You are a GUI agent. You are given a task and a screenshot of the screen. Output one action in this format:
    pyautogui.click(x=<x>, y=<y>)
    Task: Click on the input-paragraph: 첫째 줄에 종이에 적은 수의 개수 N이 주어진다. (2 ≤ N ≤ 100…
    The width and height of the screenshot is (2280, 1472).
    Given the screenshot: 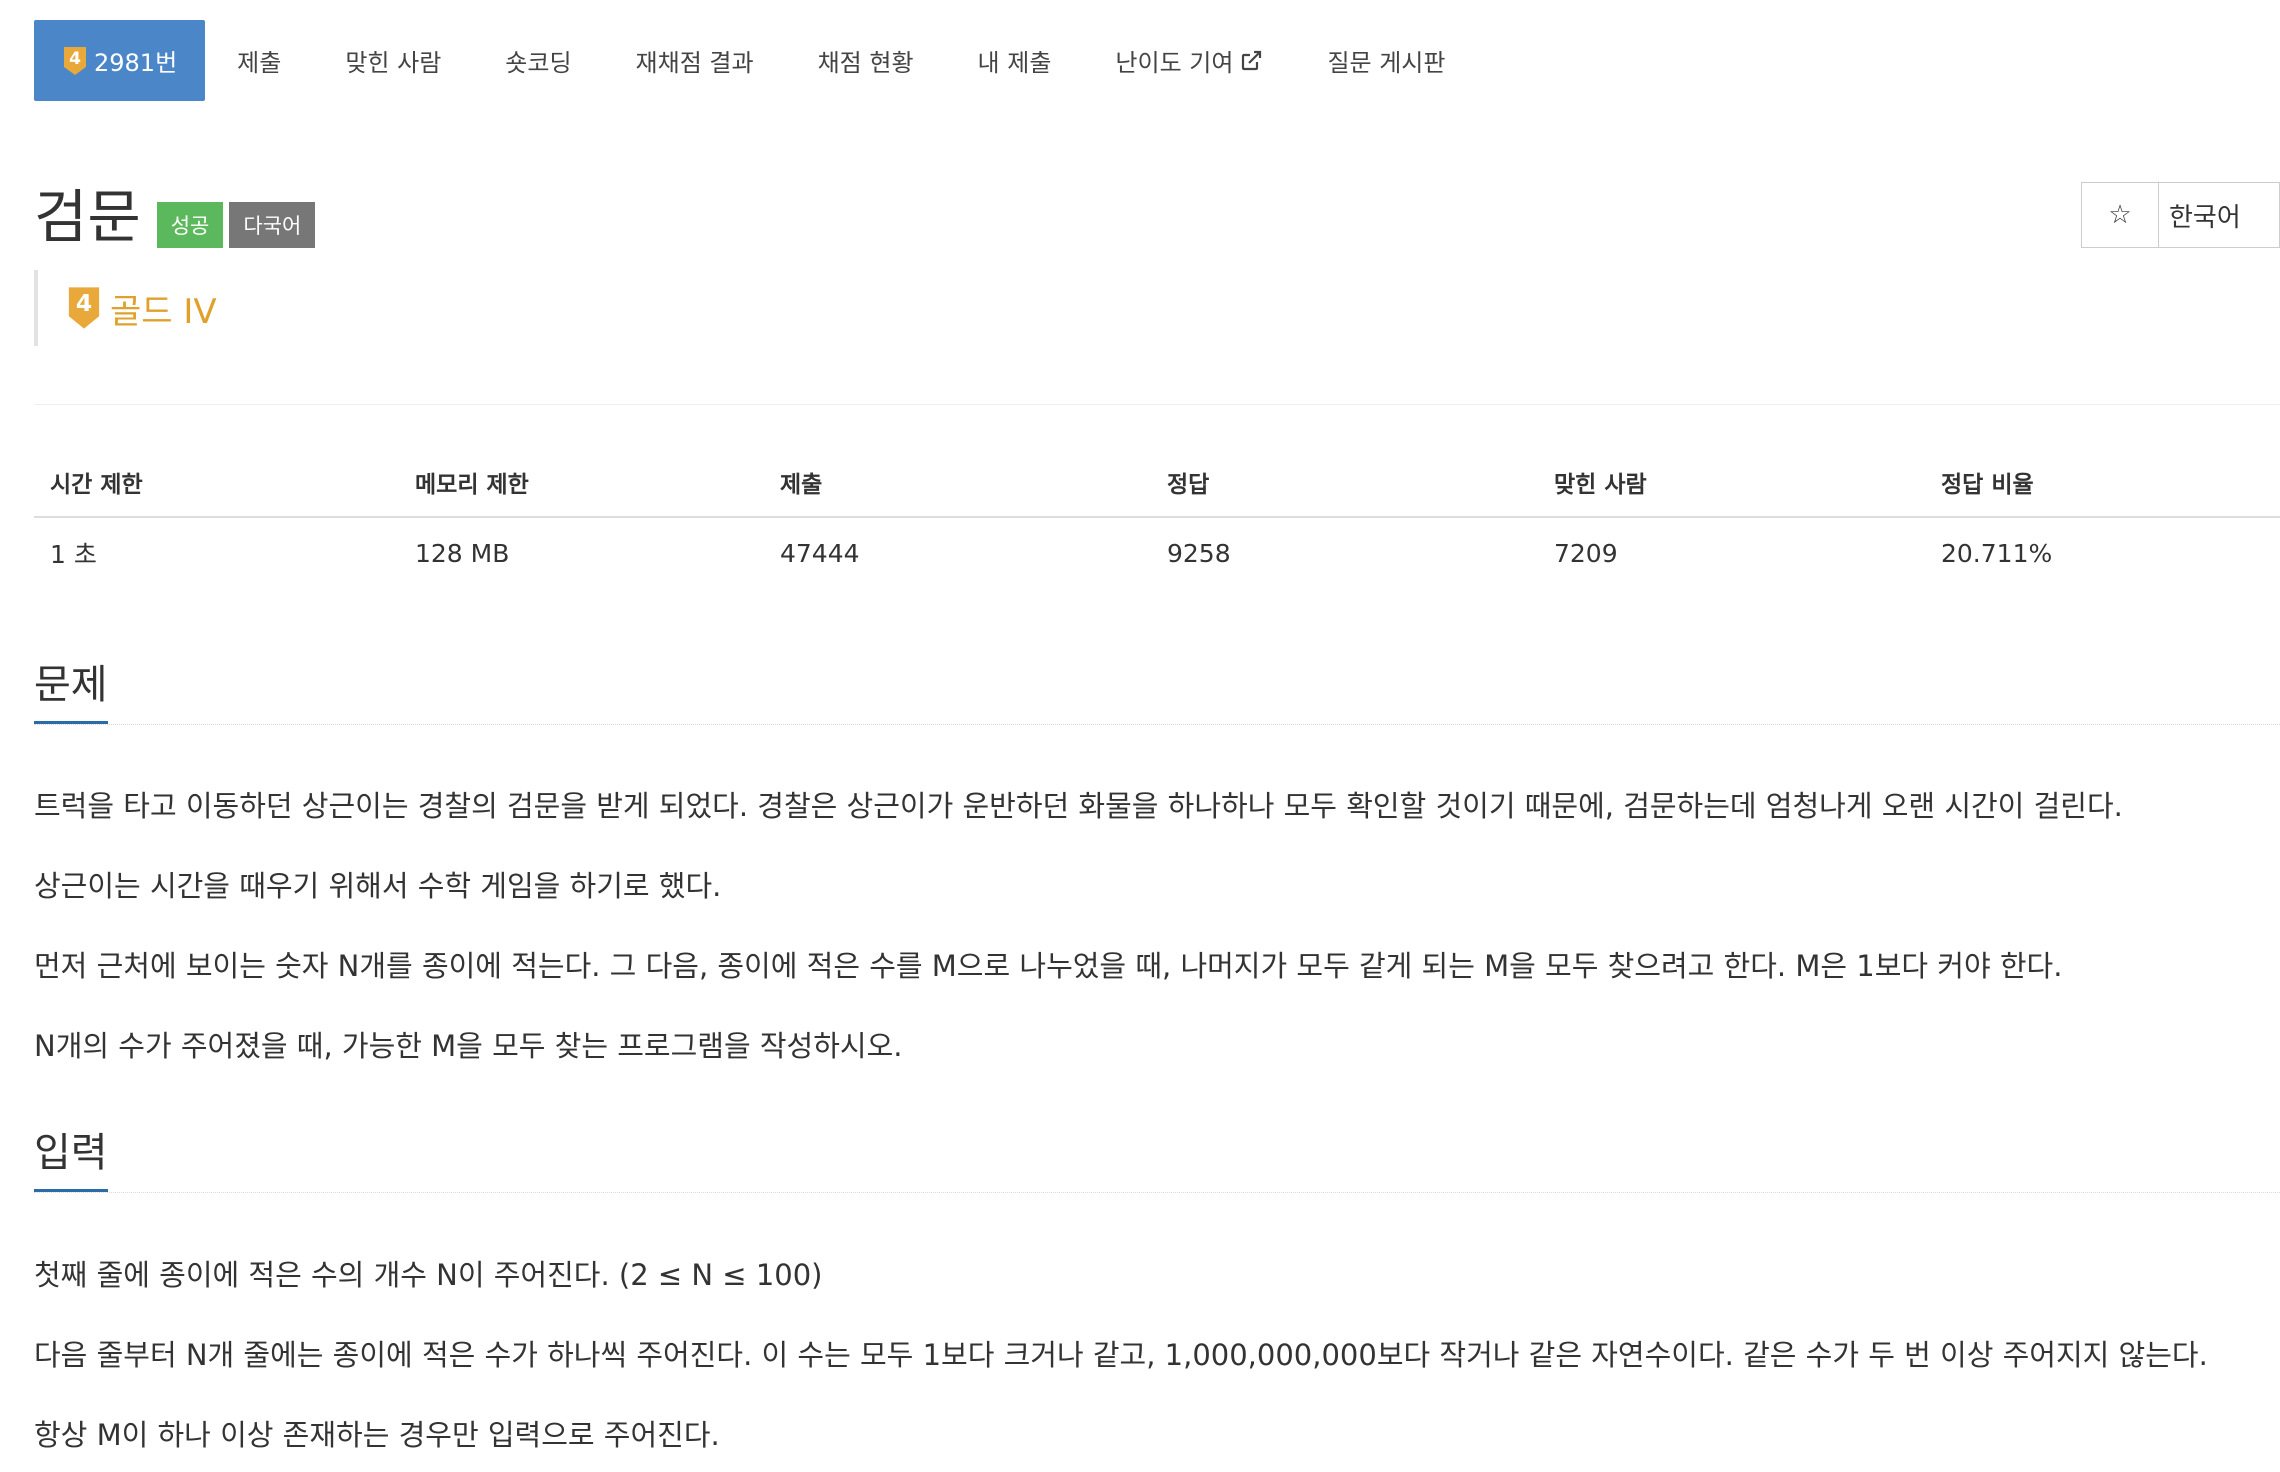 What is the action you would take?
    pyautogui.click(x=428, y=1275)
    